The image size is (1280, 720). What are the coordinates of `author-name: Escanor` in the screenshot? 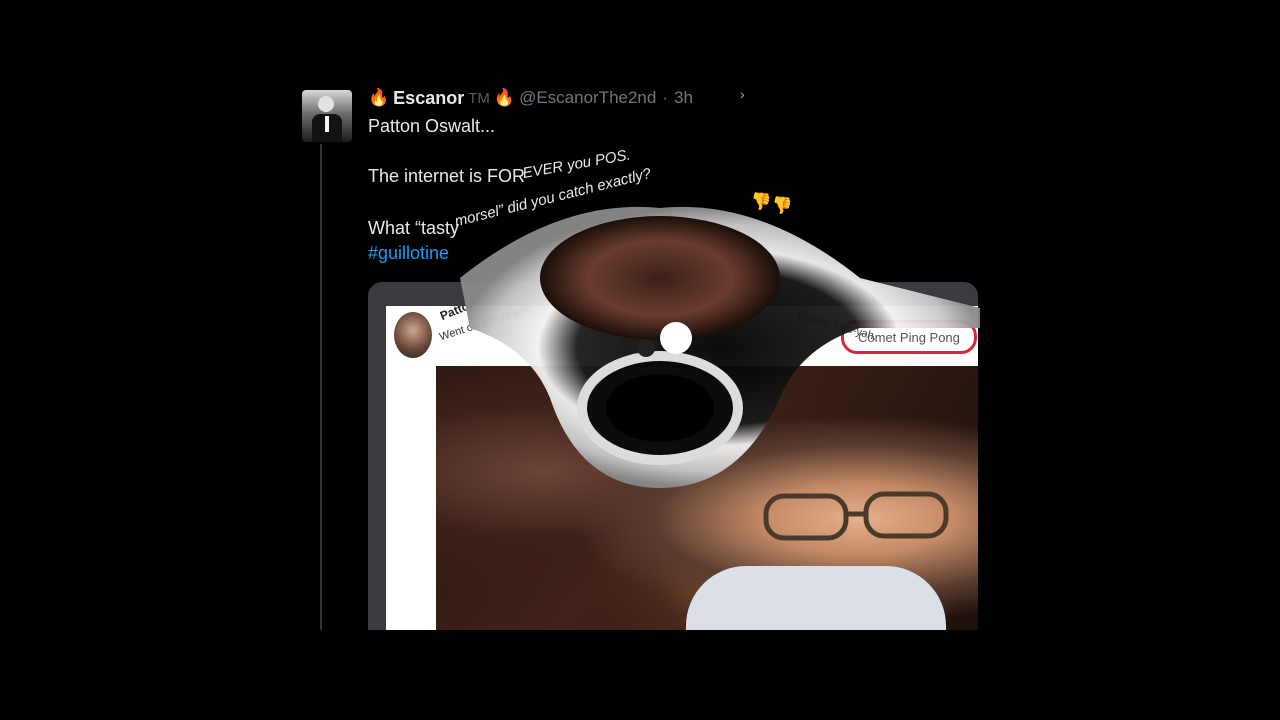 It's located at (428, 98).